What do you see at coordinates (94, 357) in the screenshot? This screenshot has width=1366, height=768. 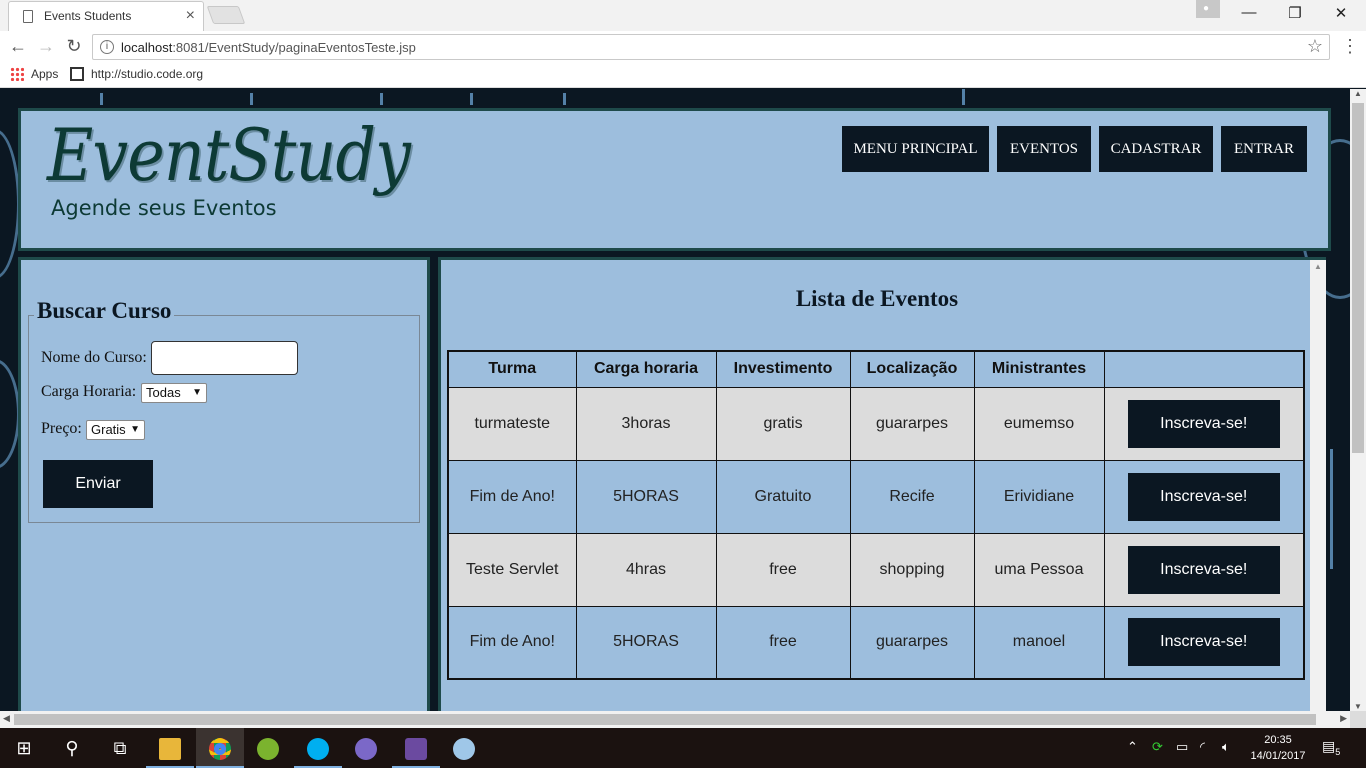 I see `course-name-label: Nome do Curso:` at bounding box center [94, 357].